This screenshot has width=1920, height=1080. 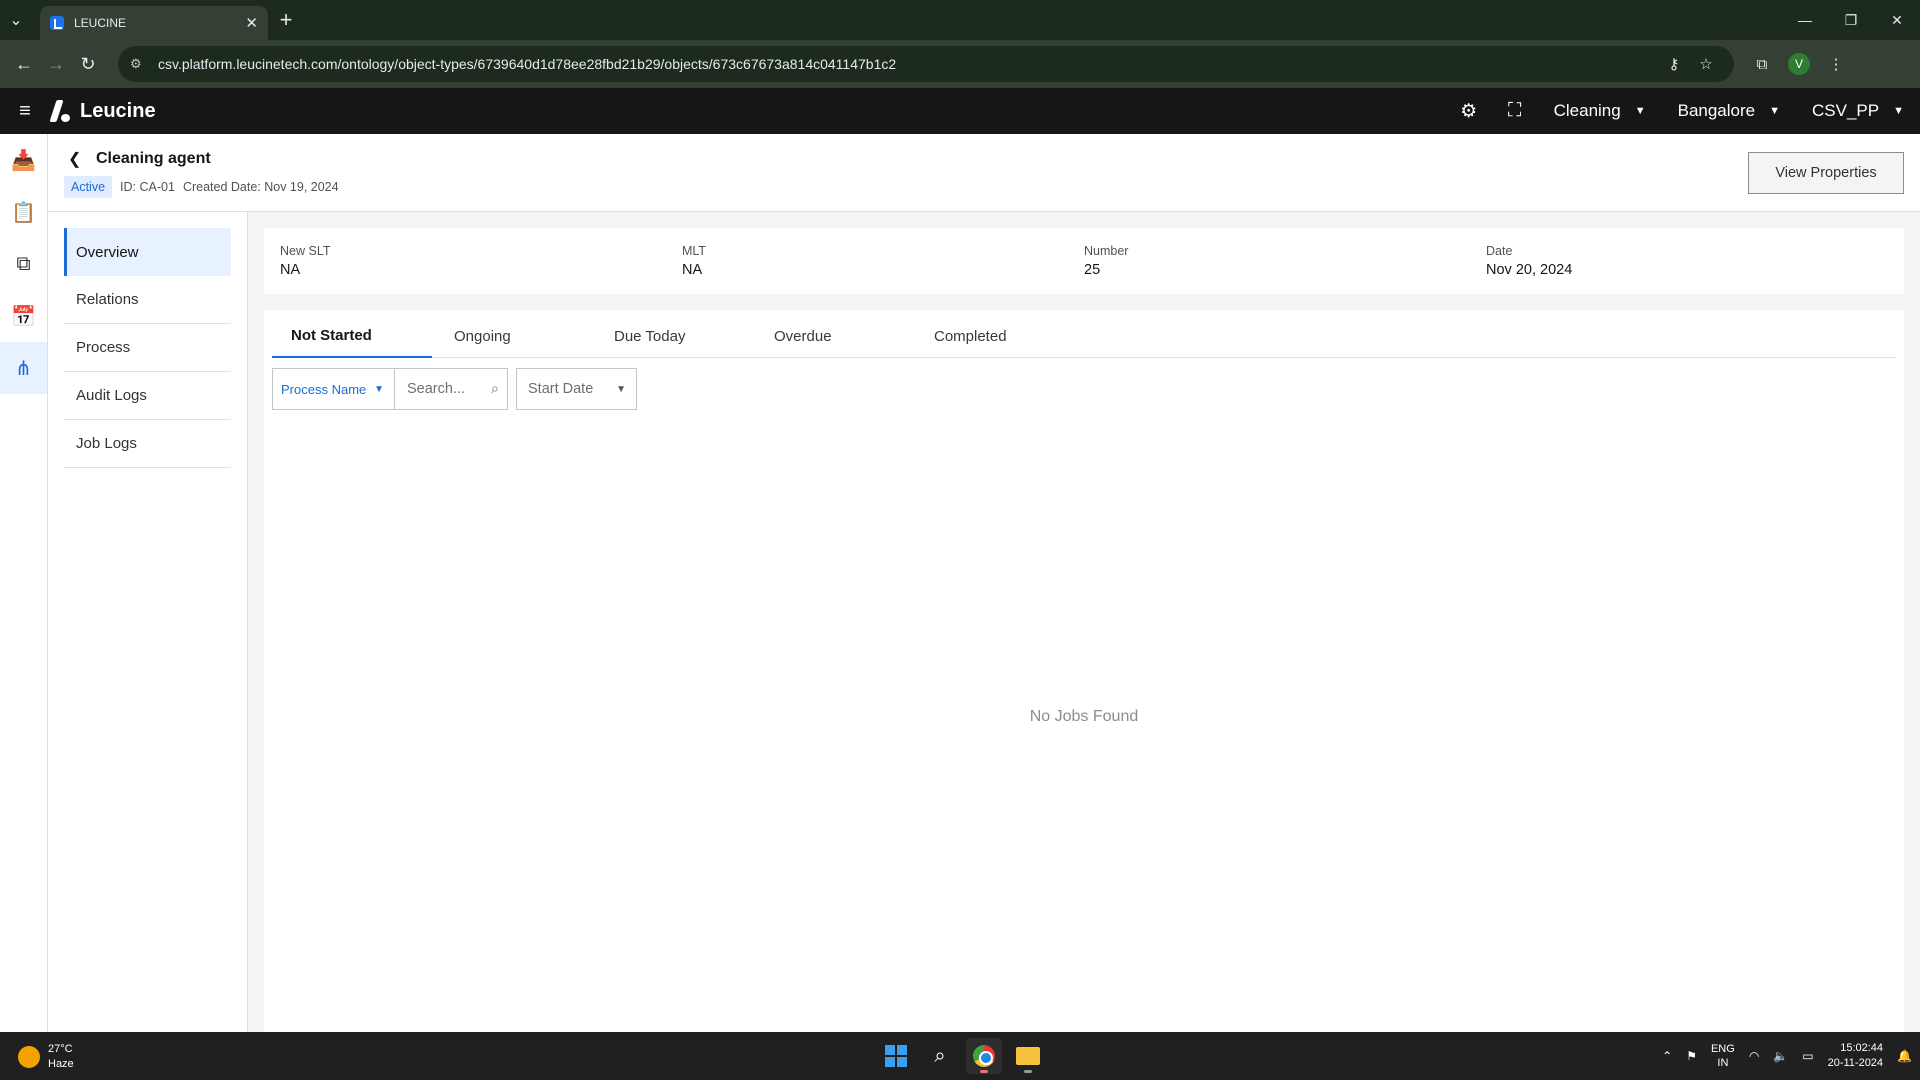 I want to click on dropdown-label: CSV_PP, so click(x=1846, y=110).